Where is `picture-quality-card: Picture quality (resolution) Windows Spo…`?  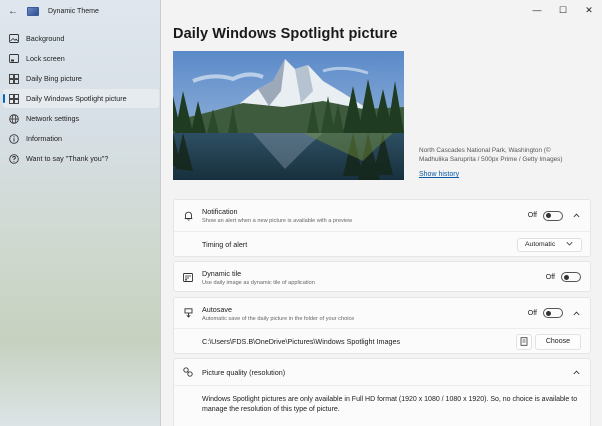
picture-quality-card: Picture quality (resolution) Windows Spo… is located at coordinates (382, 392).